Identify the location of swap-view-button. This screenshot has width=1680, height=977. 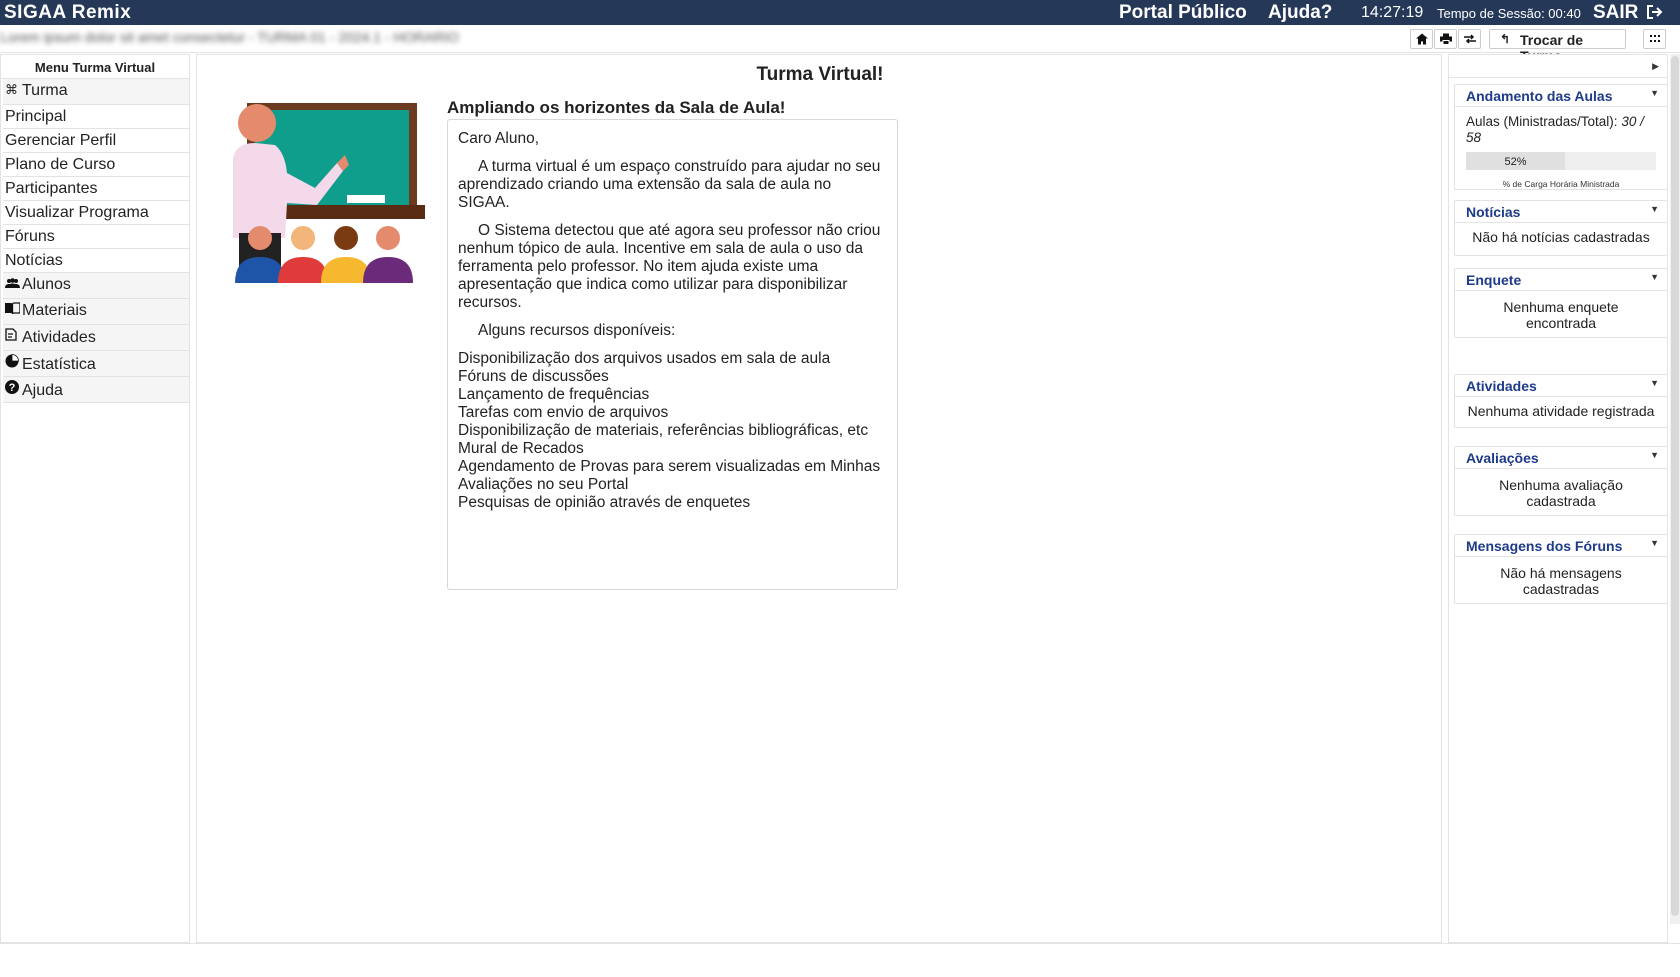
(1469, 39).